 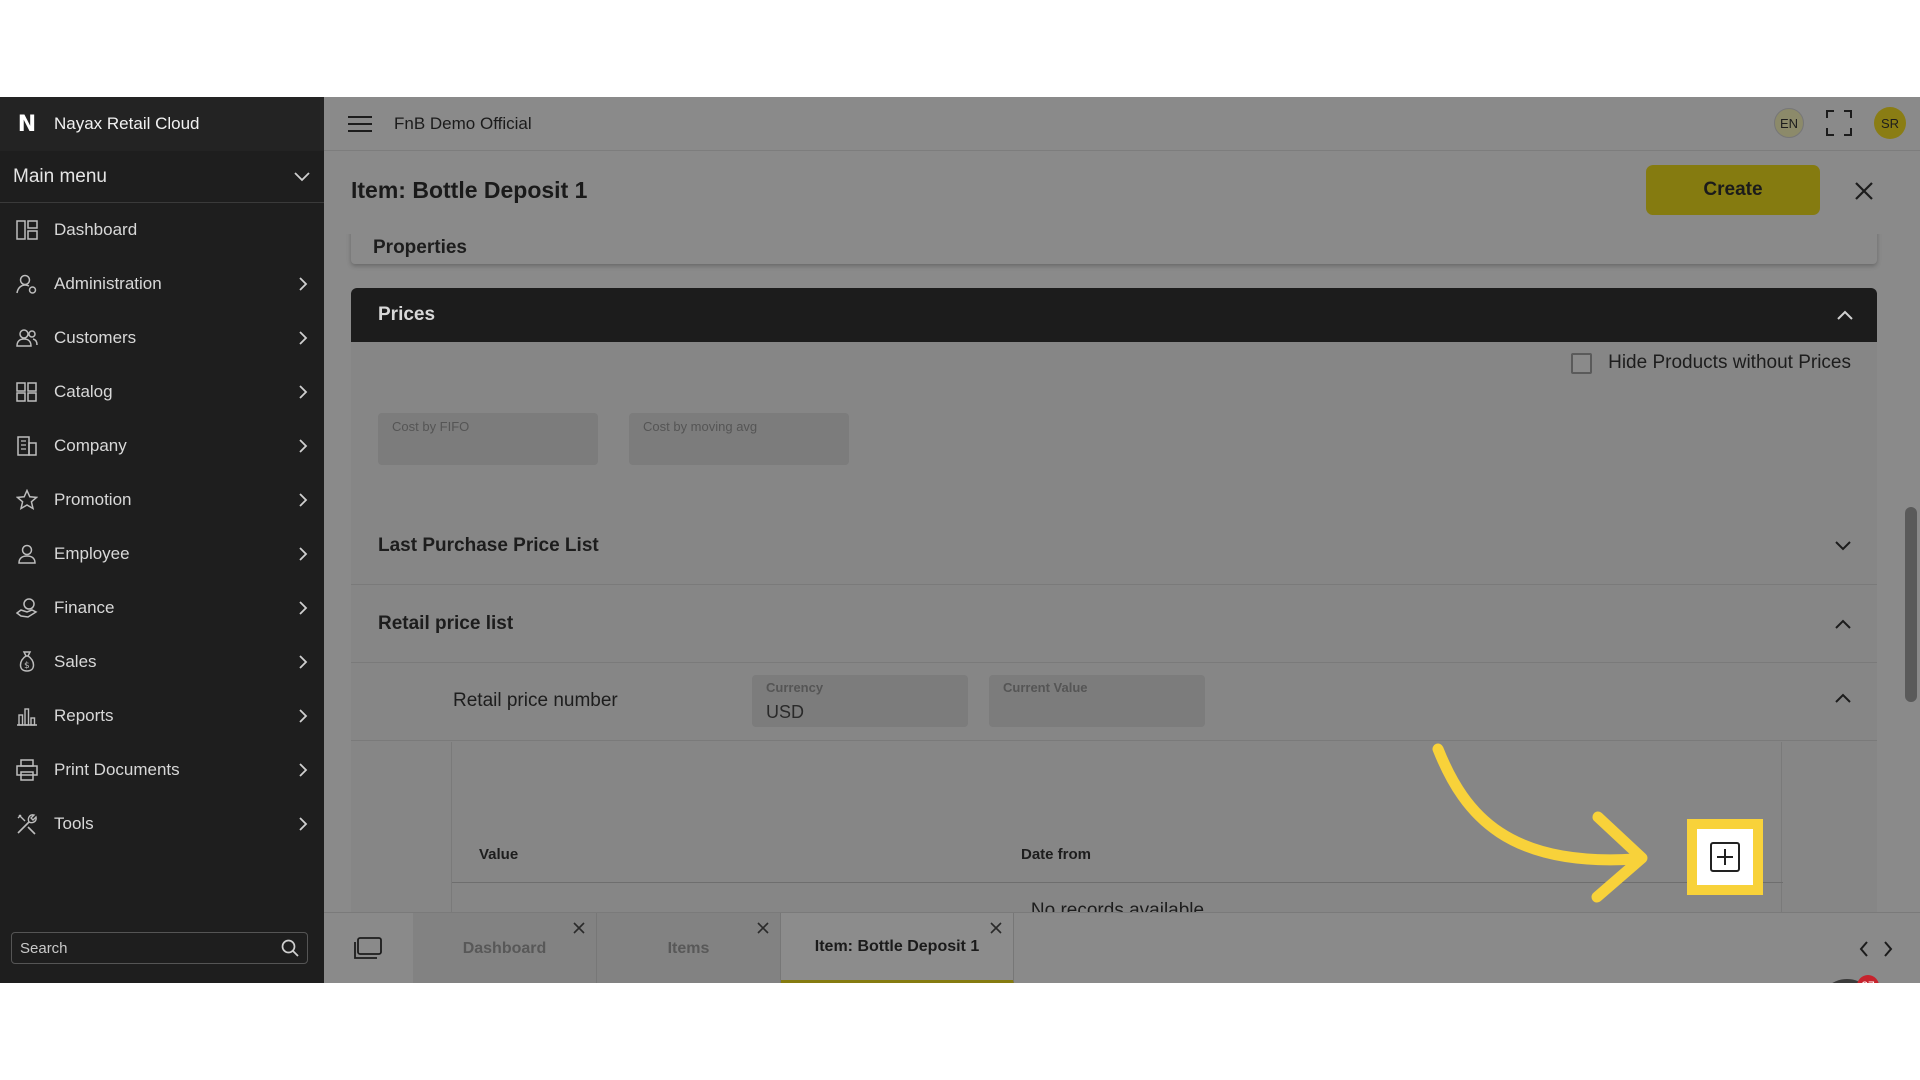 What do you see at coordinates (127, 123) in the screenshot?
I see `brand-name: Nayax Retail Cloud` at bounding box center [127, 123].